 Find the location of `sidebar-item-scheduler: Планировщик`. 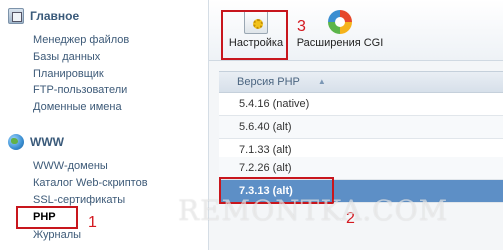

sidebar-item-scheduler: Планировщик is located at coordinates (68, 74).